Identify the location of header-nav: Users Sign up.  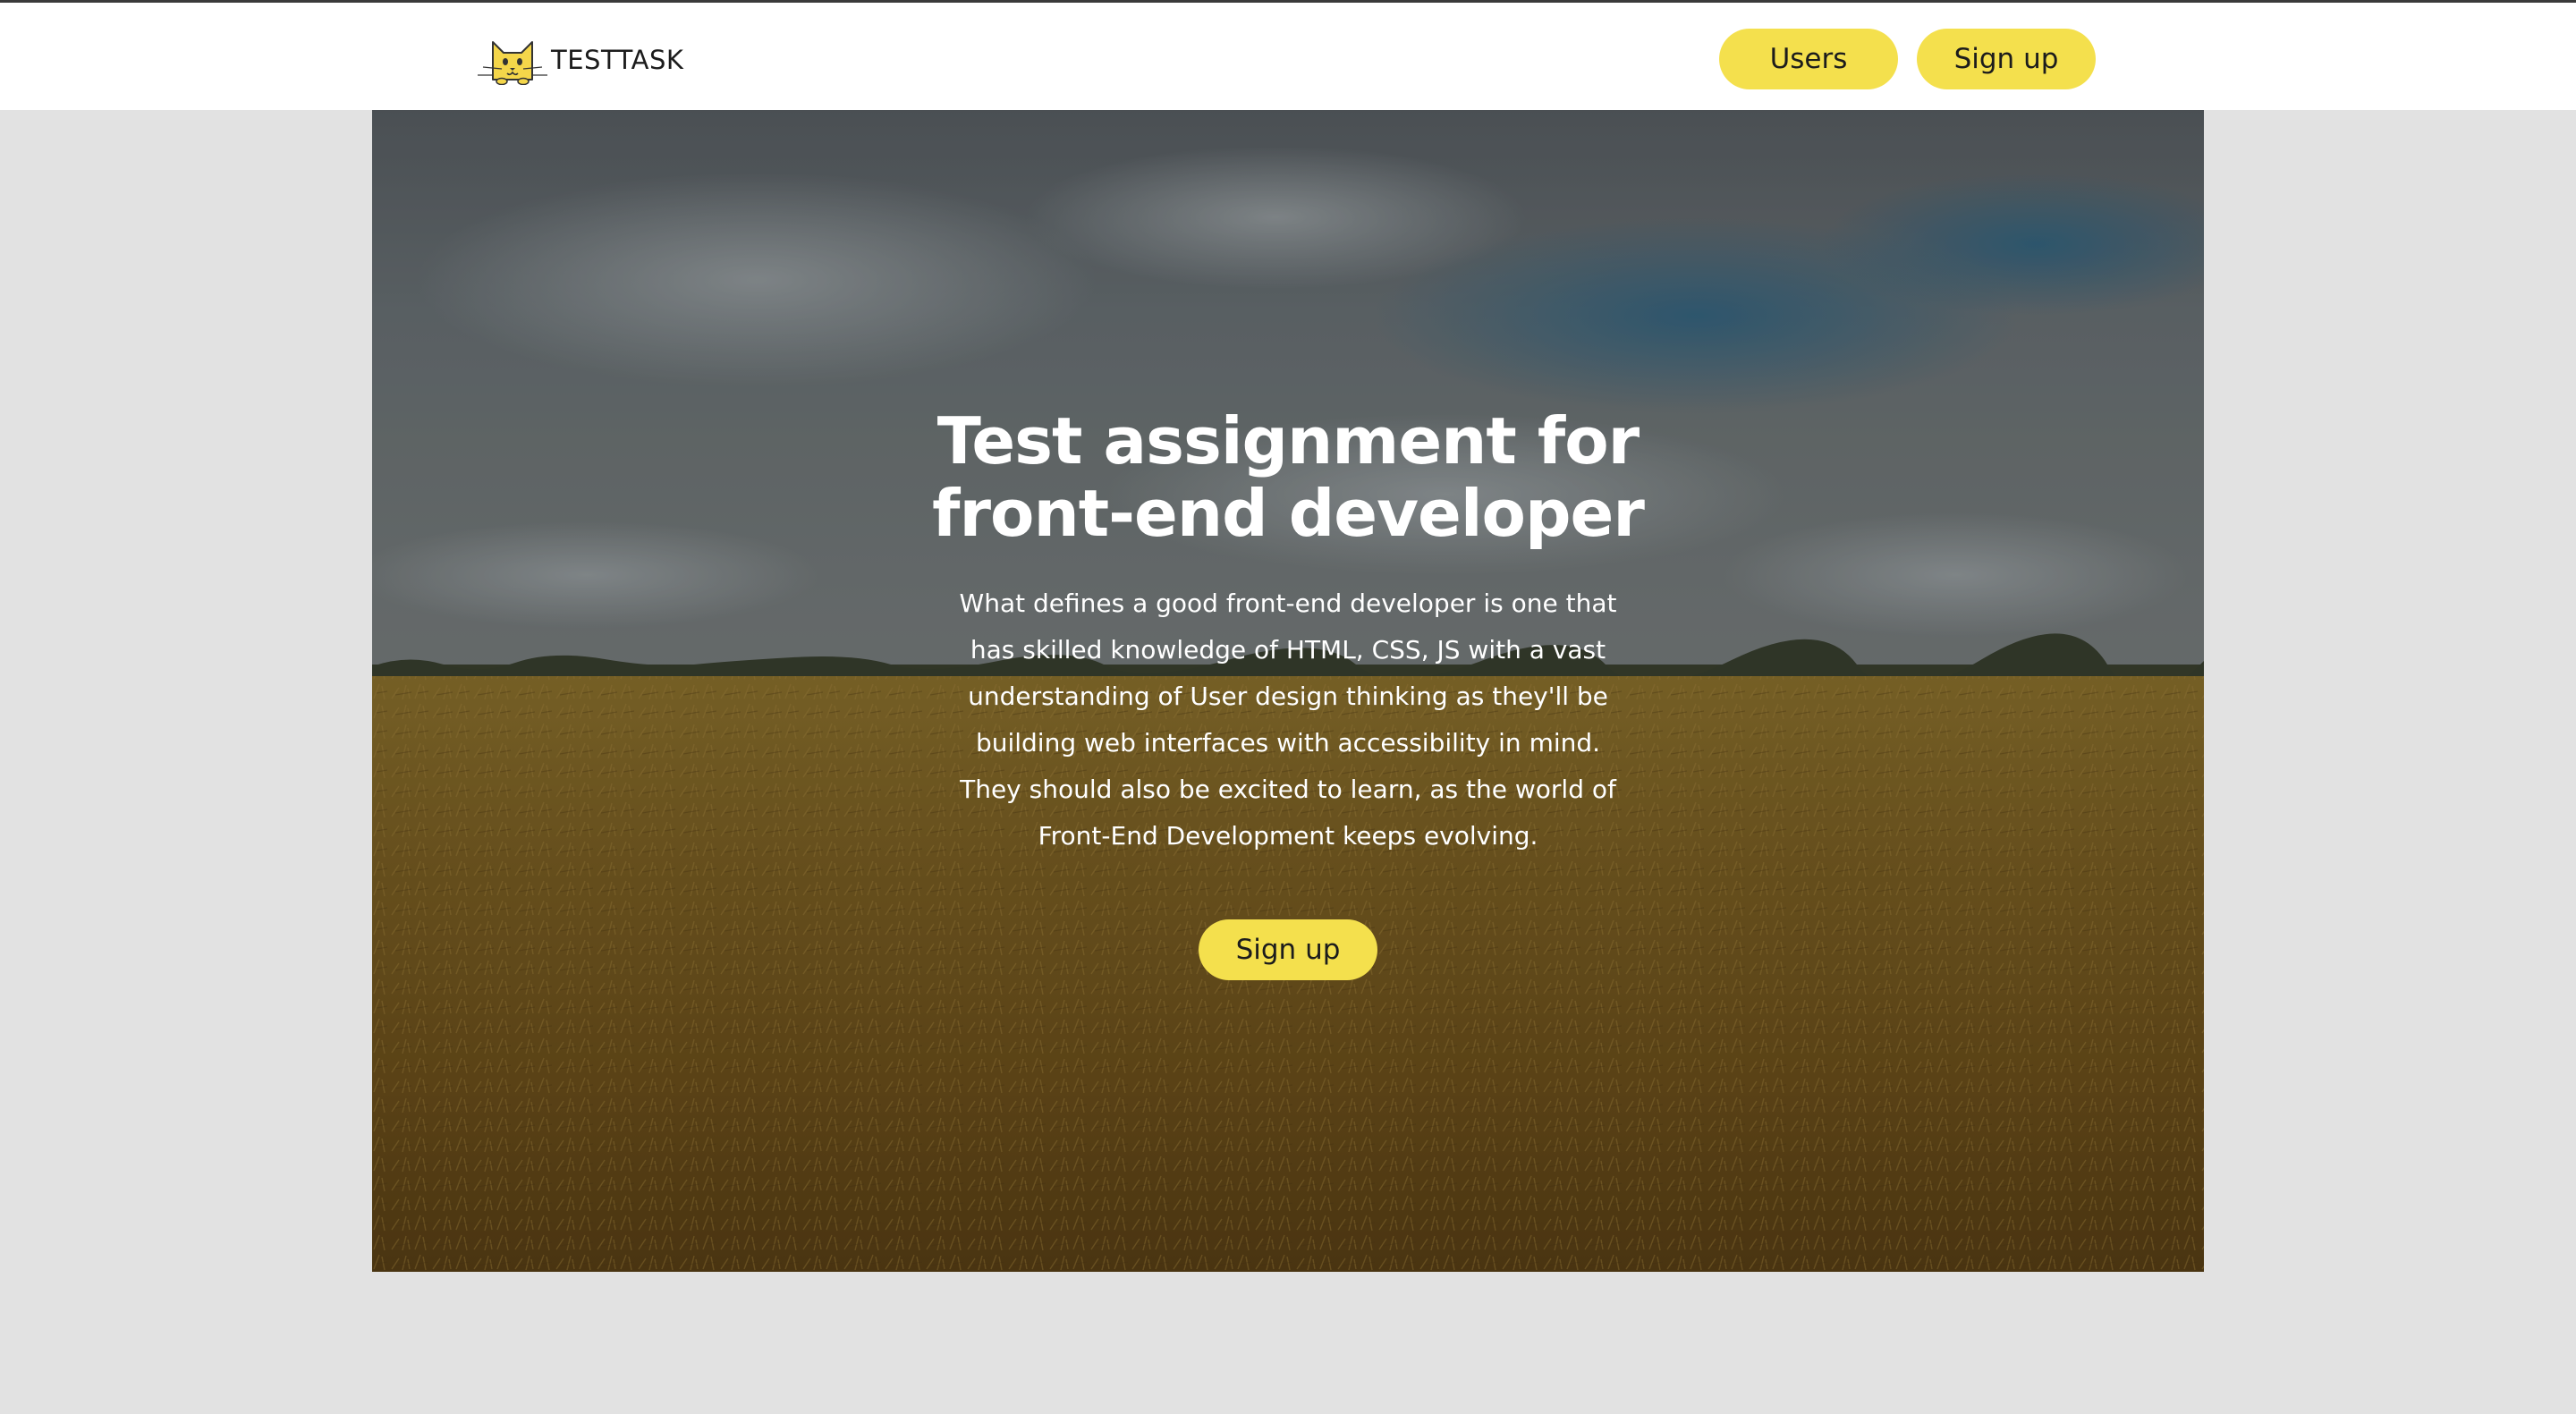
(1907, 59).